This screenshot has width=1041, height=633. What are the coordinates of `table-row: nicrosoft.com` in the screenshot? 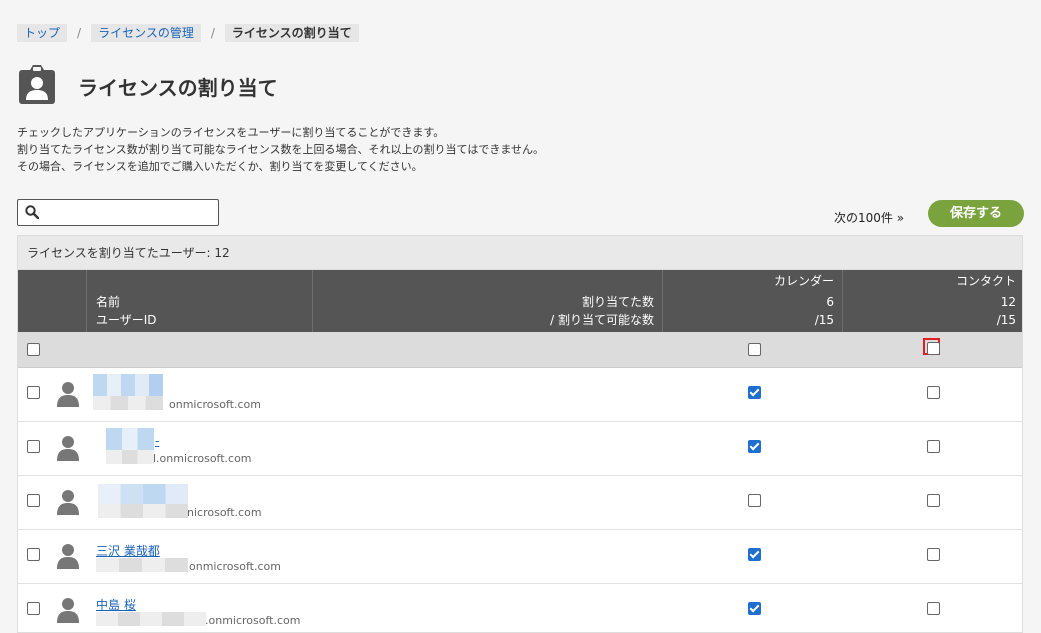 It's located at (520, 503).